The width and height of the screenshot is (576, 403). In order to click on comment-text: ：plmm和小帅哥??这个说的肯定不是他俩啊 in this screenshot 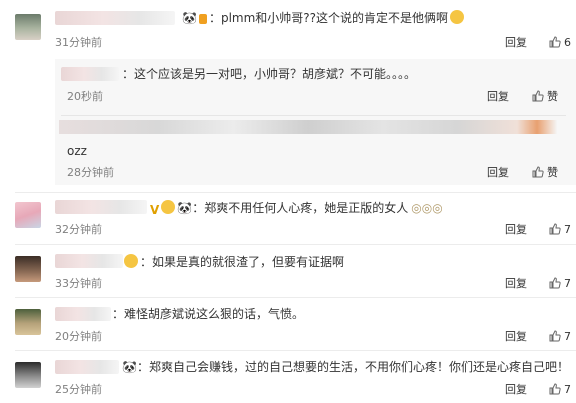, I will do `click(328, 18)`.